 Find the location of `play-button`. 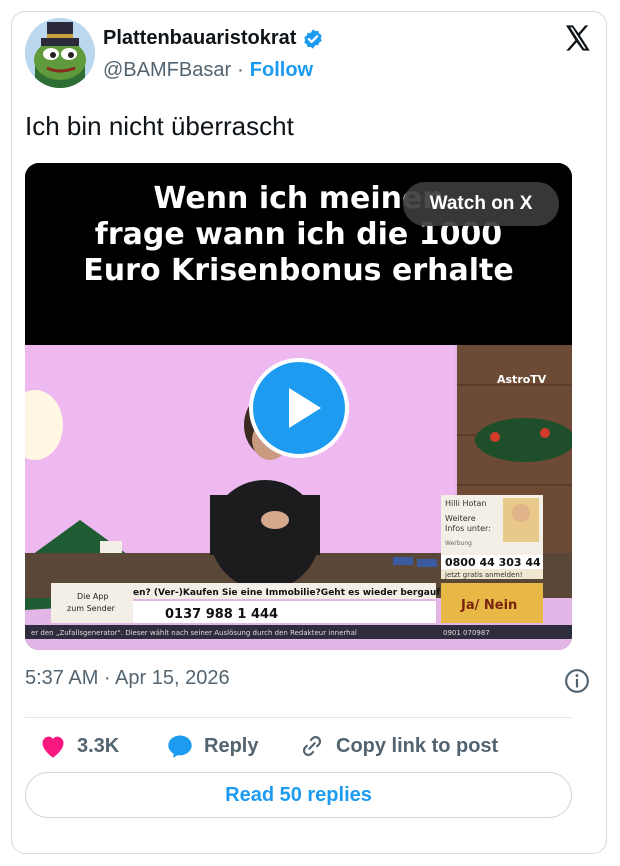

play-button is located at coordinates (299, 408).